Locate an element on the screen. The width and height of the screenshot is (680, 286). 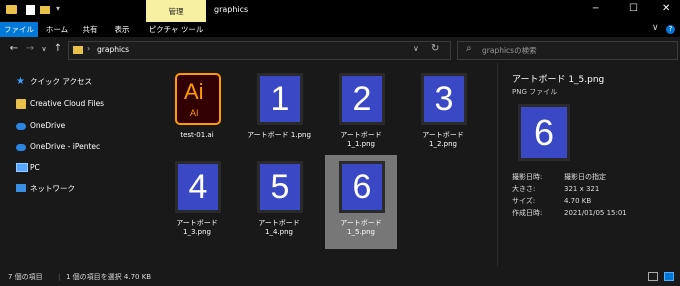
file-item: 4 アートボード 1_3.png is located at coordinates (197, 202).